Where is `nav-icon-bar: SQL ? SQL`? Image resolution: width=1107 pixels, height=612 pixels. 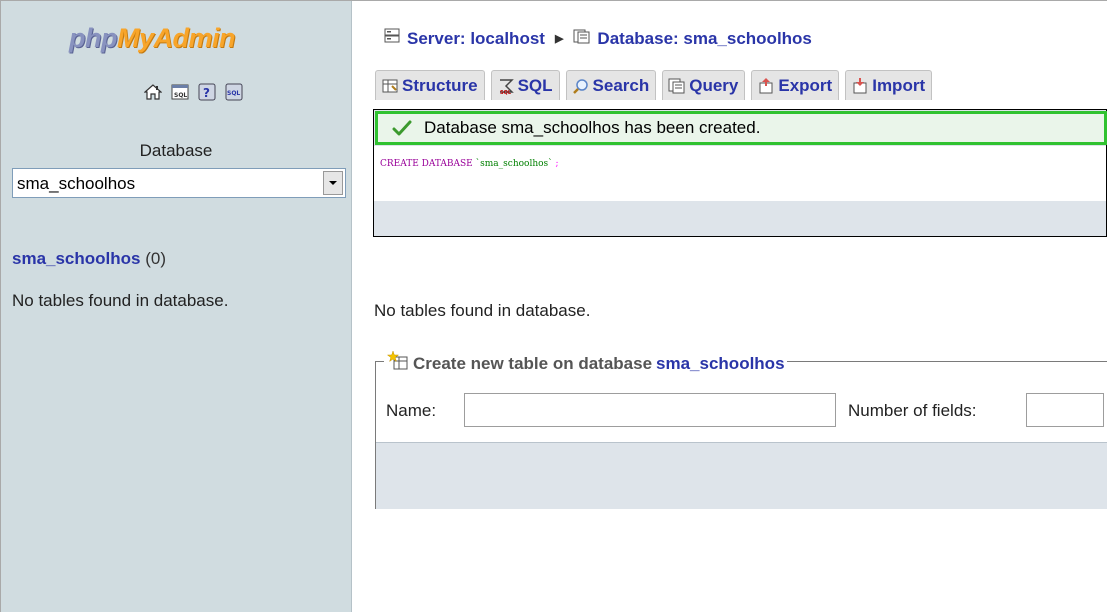
nav-icon-bar: SQL ? SQL is located at coordinates (193, 92).